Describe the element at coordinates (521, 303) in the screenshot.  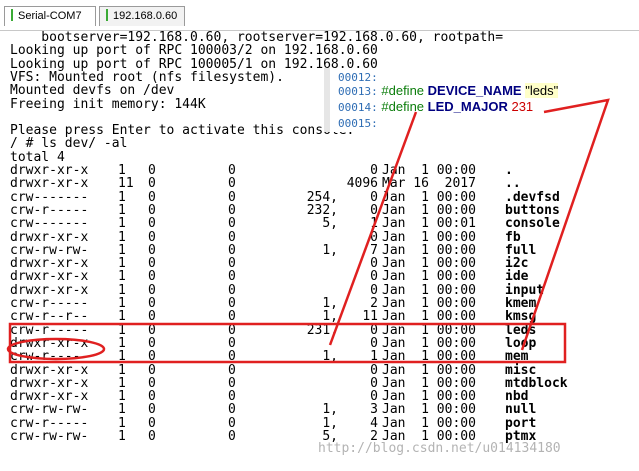
I see `listing-name: kmem` at that location.